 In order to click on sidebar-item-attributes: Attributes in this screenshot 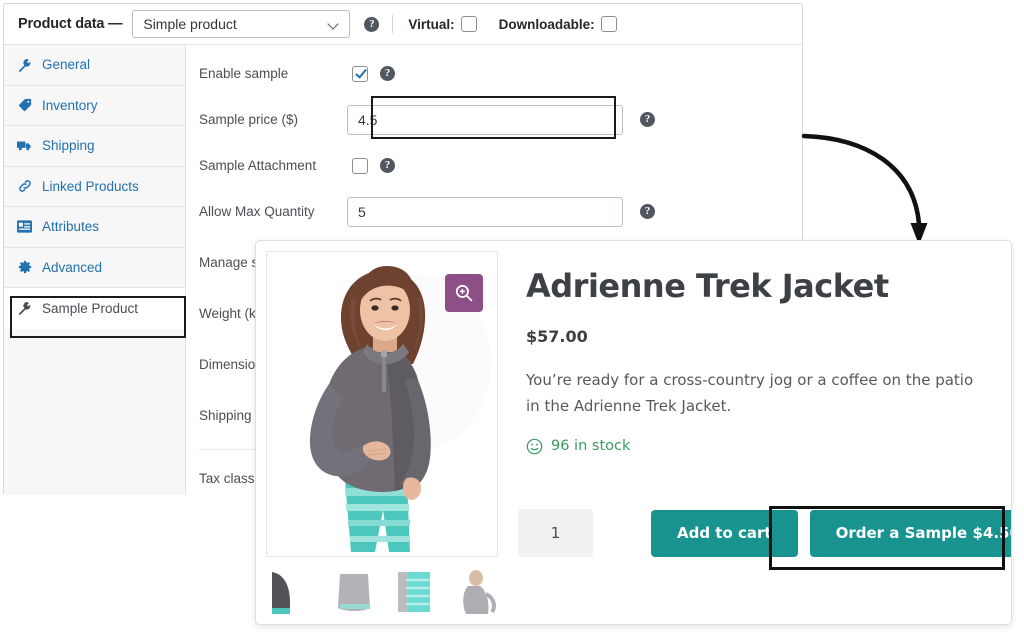, I will do `click(94, 227)`.